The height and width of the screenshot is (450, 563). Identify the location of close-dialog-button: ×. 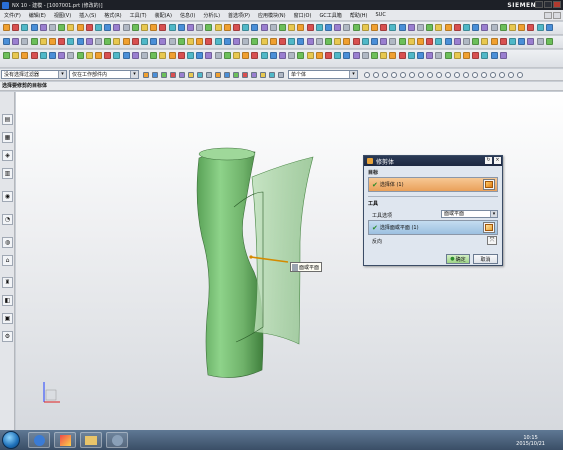
(497, 160).